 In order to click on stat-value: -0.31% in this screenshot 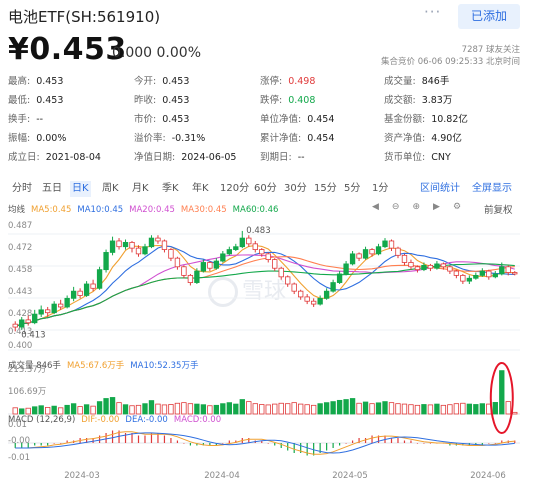, I will do `click(188, 138)`.